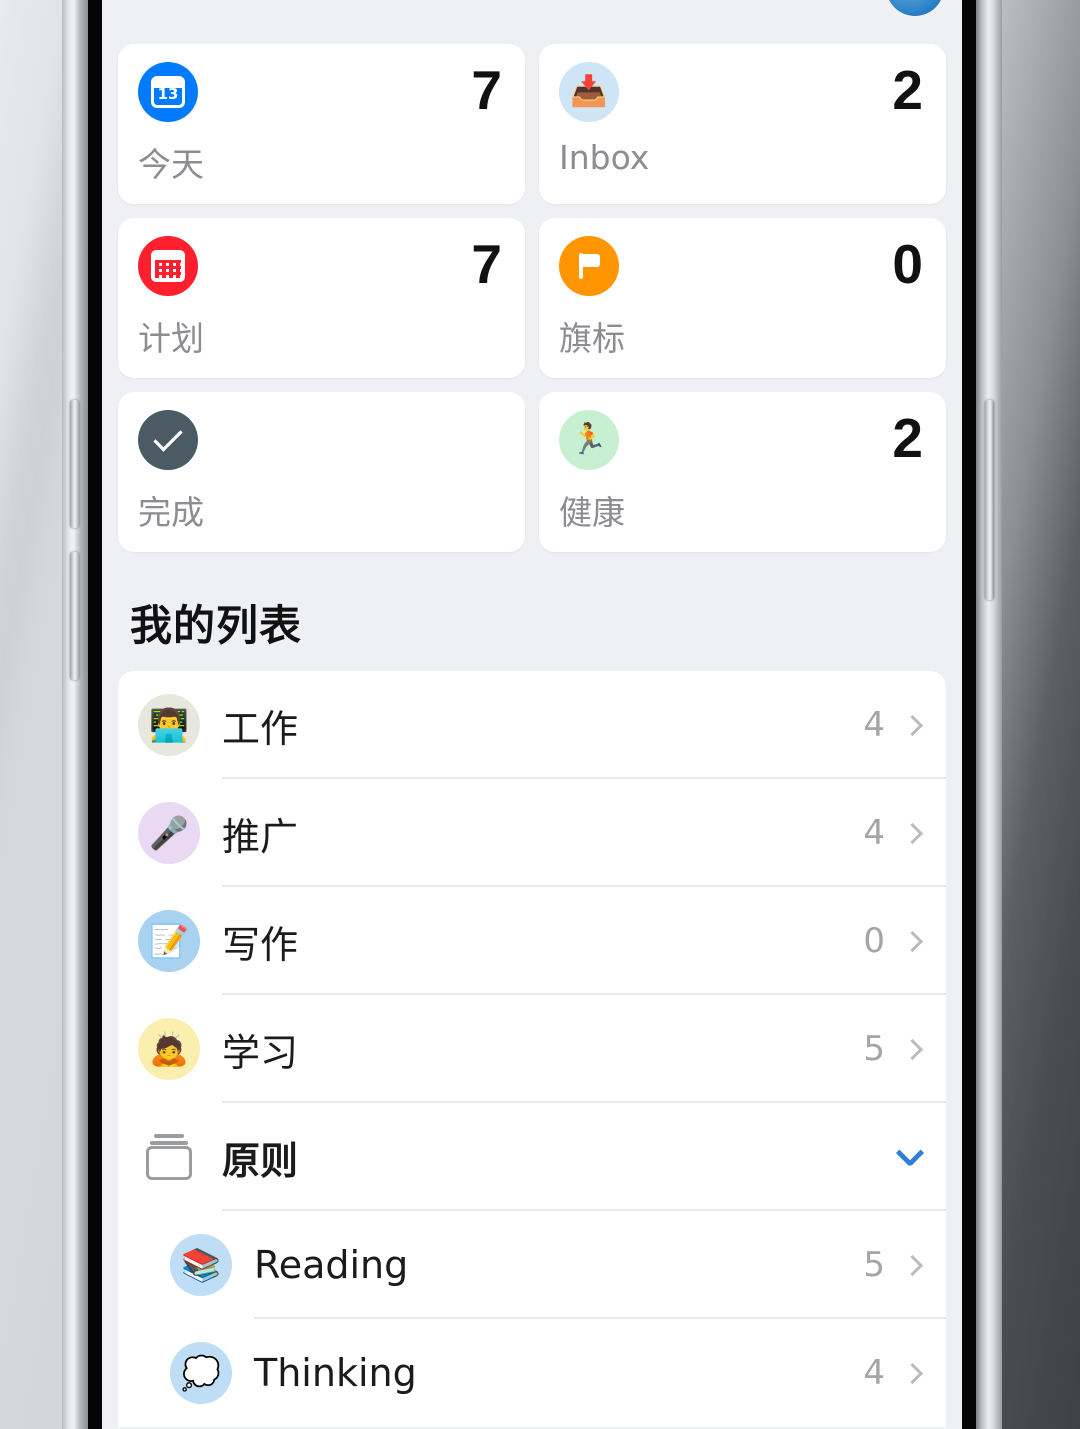 This screenshot has height=1429, width=1080. Describe the element at coordinates (742, 472) in the screenshot. I see `smart-card-health: 🏃 2 健康` at that location.